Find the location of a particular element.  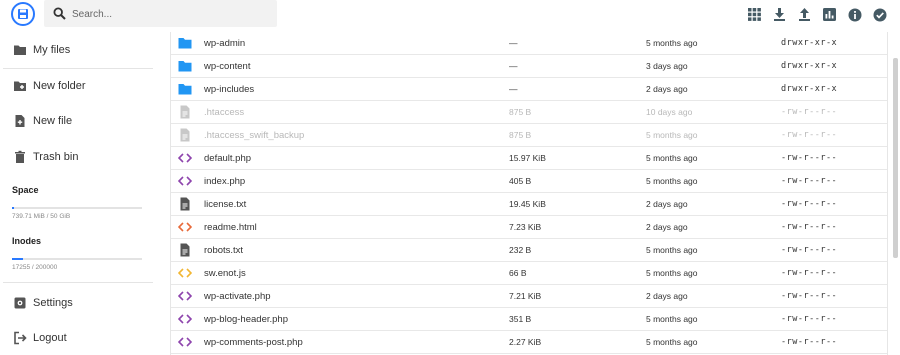

search-icon is located at coordinates (59, 13).